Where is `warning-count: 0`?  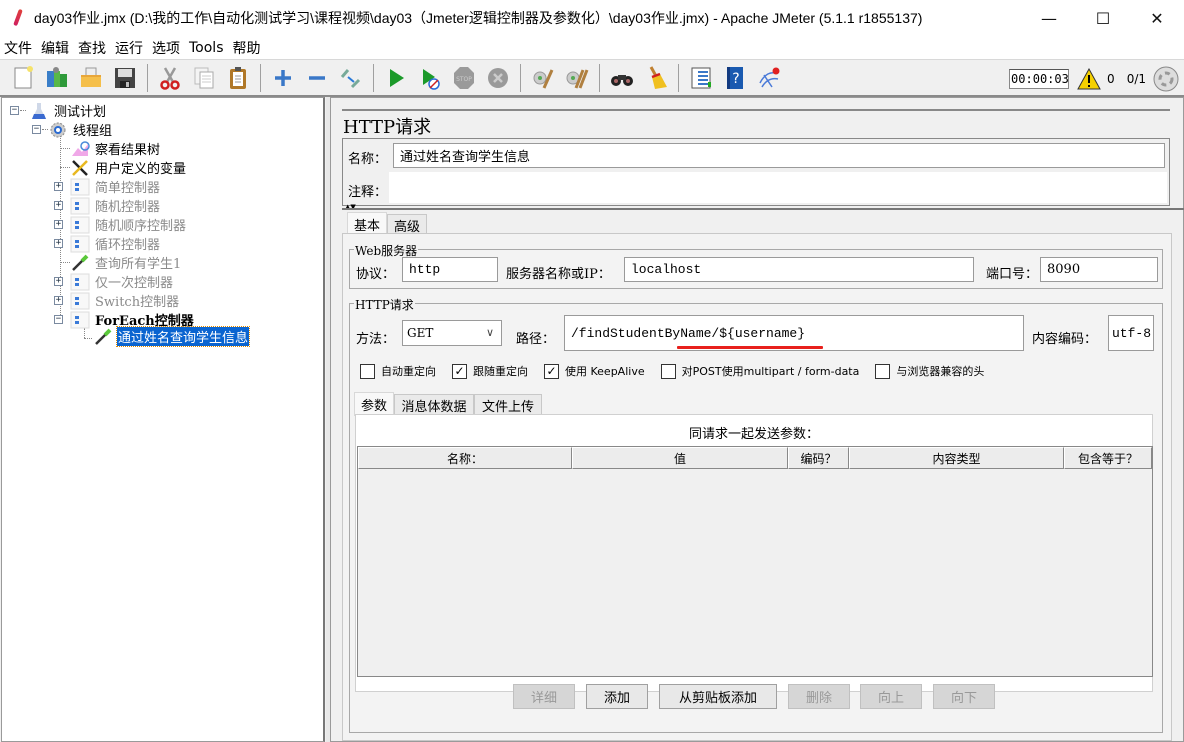 warning-count: 0 is located at coordinates (1111, 79).